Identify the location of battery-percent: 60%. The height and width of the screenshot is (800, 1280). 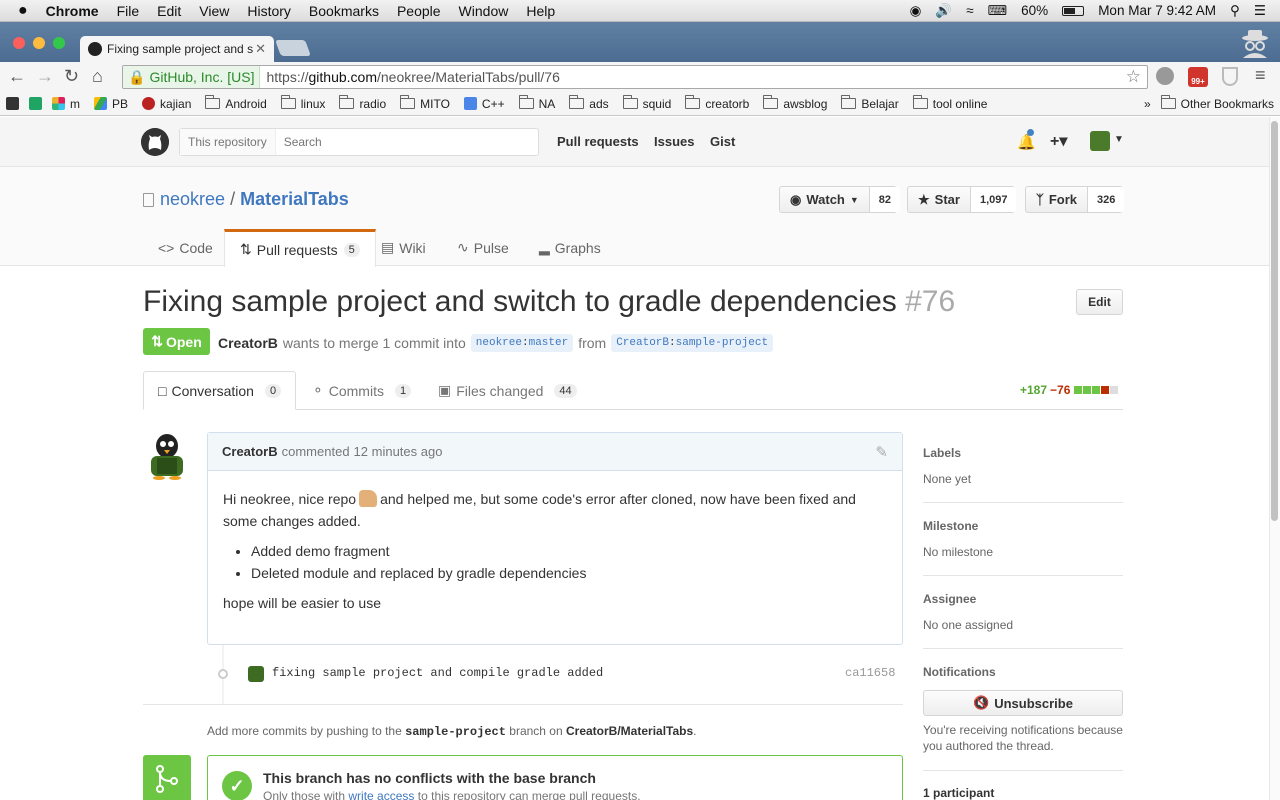
(1034, 10).